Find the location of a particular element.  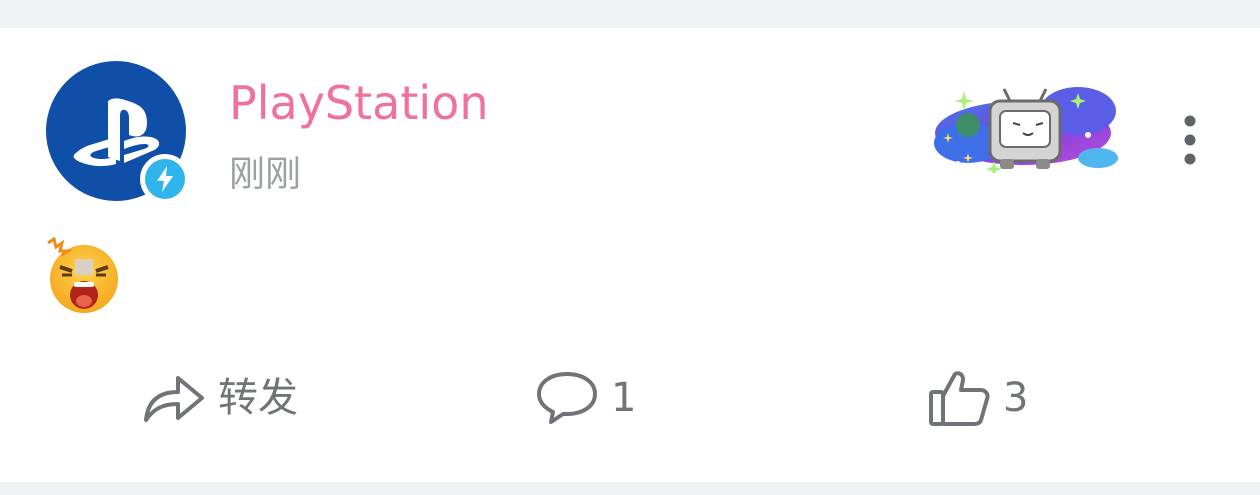

thumbs-up-icon is located at coordinates (959, 398).